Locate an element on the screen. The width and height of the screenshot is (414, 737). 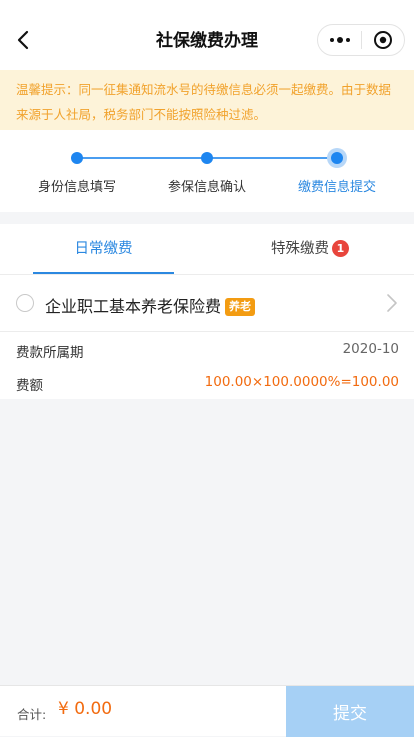
total-amount: ¥ 0.00 is located at coordinates (85, 709).